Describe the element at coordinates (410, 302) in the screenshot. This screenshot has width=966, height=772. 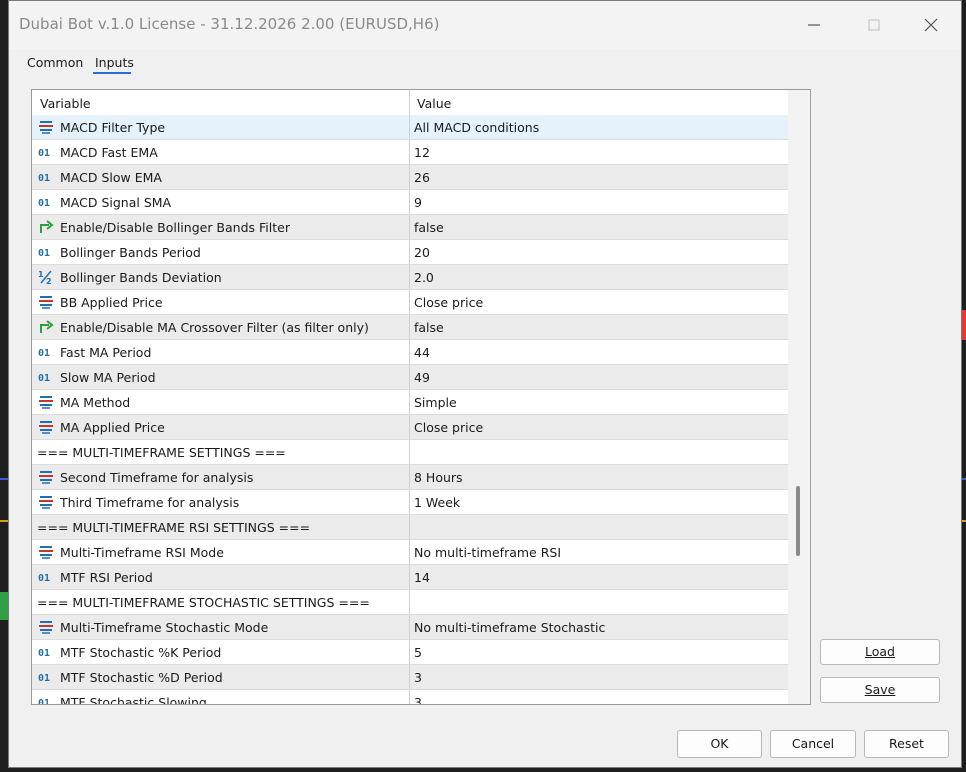
I see `grid-row: BB Applied Price Close price` at that location.